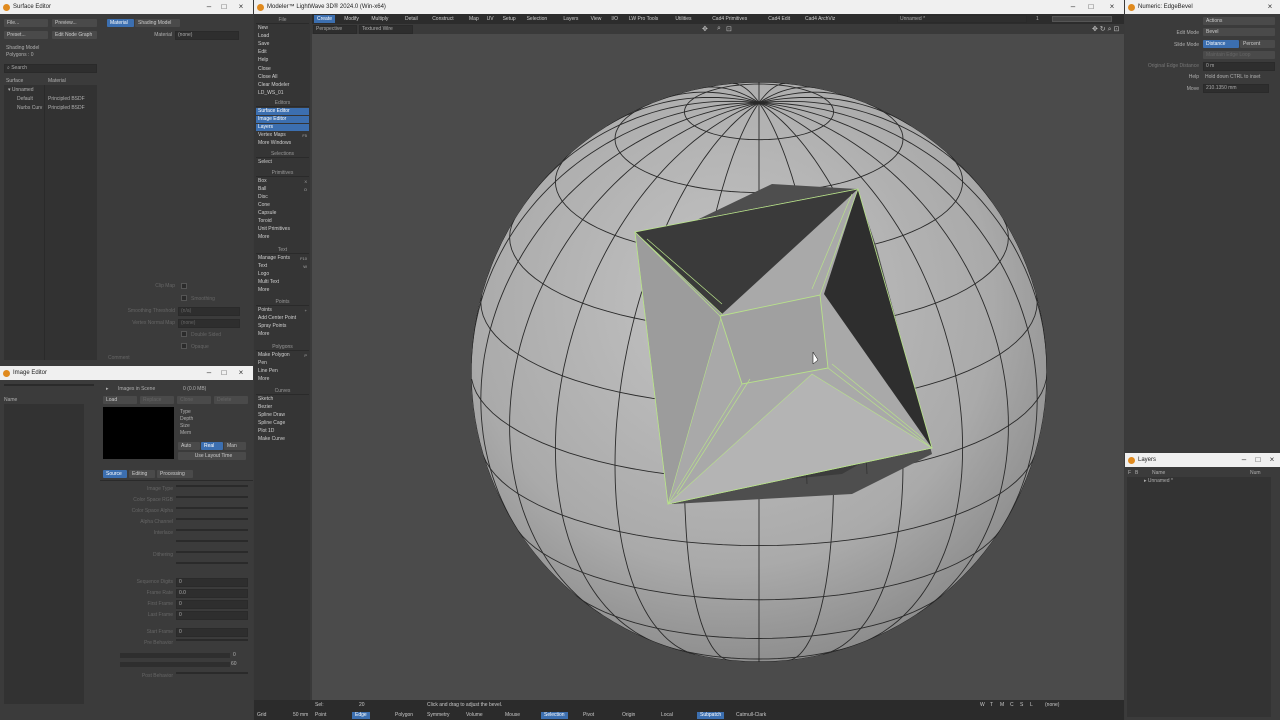  What do you see at coordinates (512, 715) in the screenshot?
I see `status-btn-2: Mouse` at bounding box center [512, 715].